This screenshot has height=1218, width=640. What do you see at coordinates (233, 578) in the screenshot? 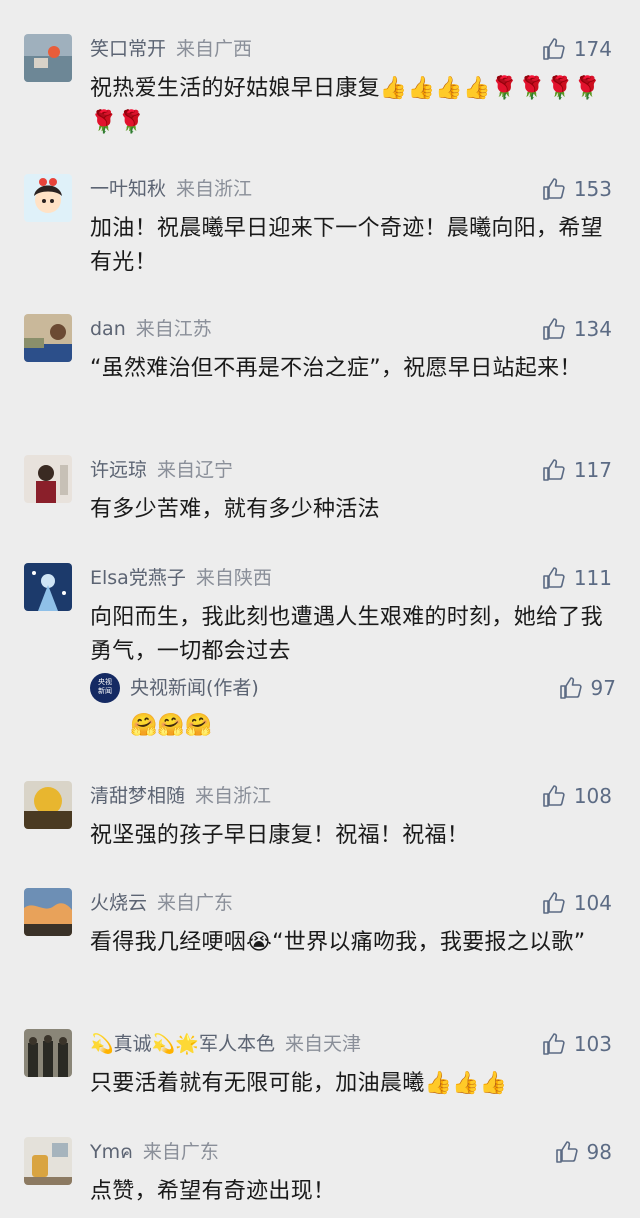
I see `user-location: 来自陕西` at bounding box center [233, 578].